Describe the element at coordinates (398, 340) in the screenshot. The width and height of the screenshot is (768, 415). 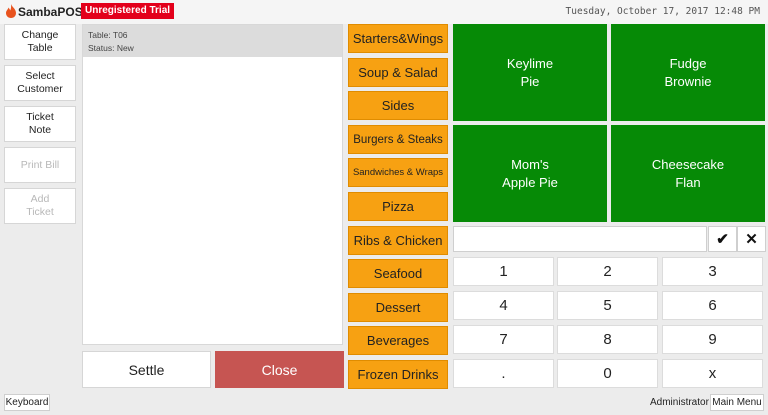
I see `category-beverages: Beverages` at that location.